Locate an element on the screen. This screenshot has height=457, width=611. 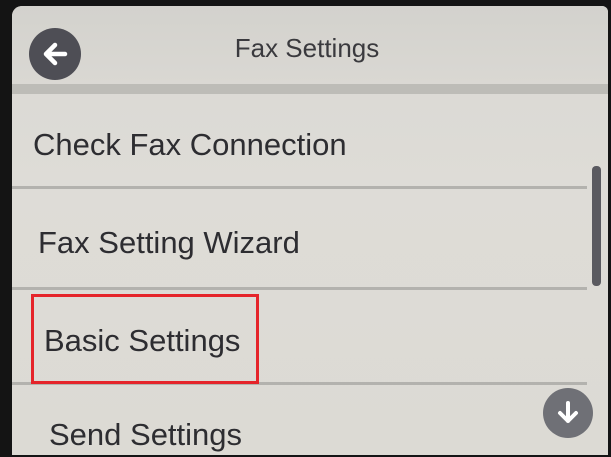
highlight-box is located at coordinates (145, 339).